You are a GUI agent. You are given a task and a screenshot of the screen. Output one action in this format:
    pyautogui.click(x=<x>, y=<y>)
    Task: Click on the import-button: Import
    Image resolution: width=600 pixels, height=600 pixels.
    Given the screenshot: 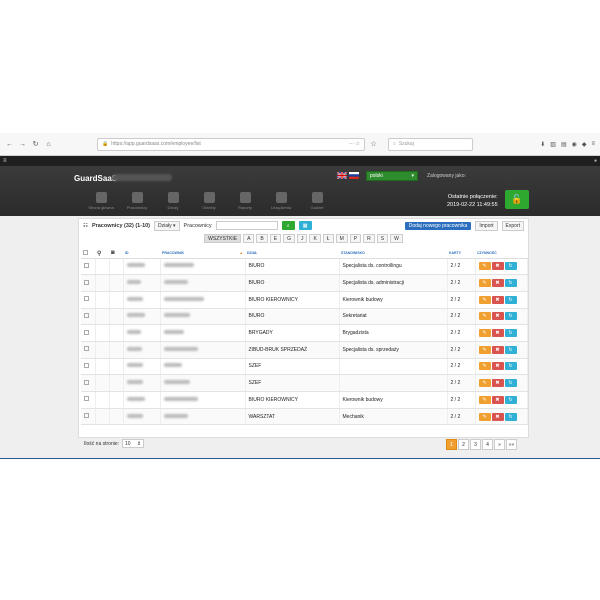 What is the action you would take?
    pyautogui.click(x=486, y=225)
    